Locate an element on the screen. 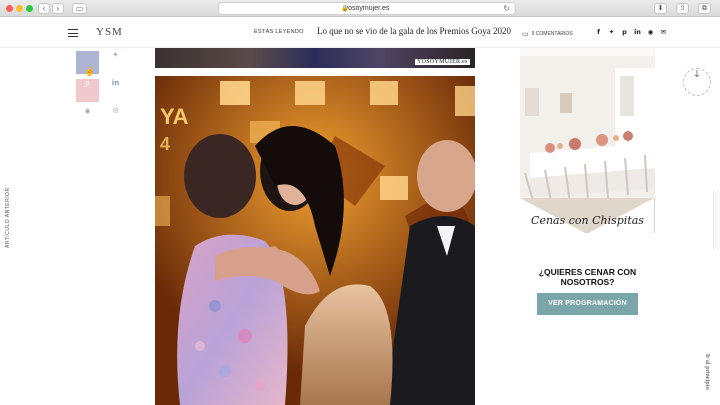 The height and width of the screenshot is (405, 720). tabs-button: ⧉ is located at coordinates (704, 8).